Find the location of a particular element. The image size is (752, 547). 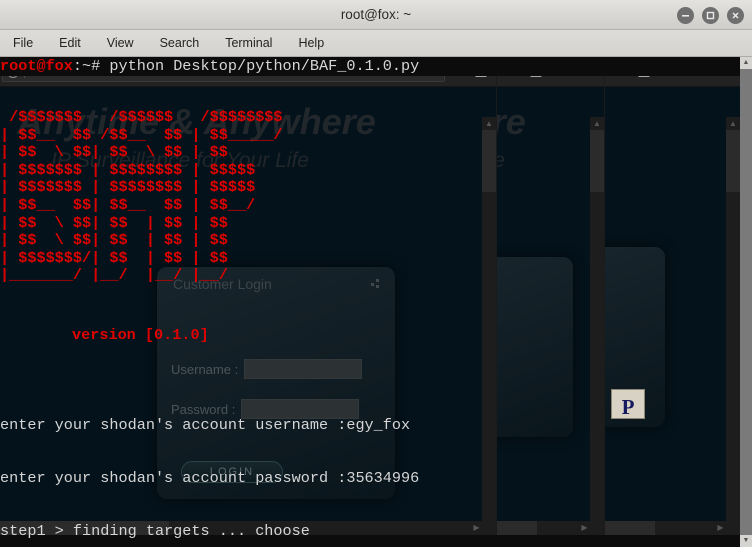

login-button: LOGIN is located at coordinates (232, 472).